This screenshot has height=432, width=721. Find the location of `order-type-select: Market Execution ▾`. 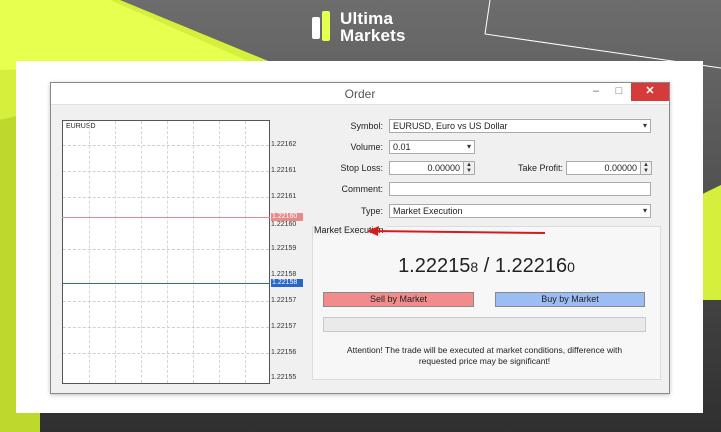

order-type-select: Market Execution ▾ is located at coordinates (520, 211).